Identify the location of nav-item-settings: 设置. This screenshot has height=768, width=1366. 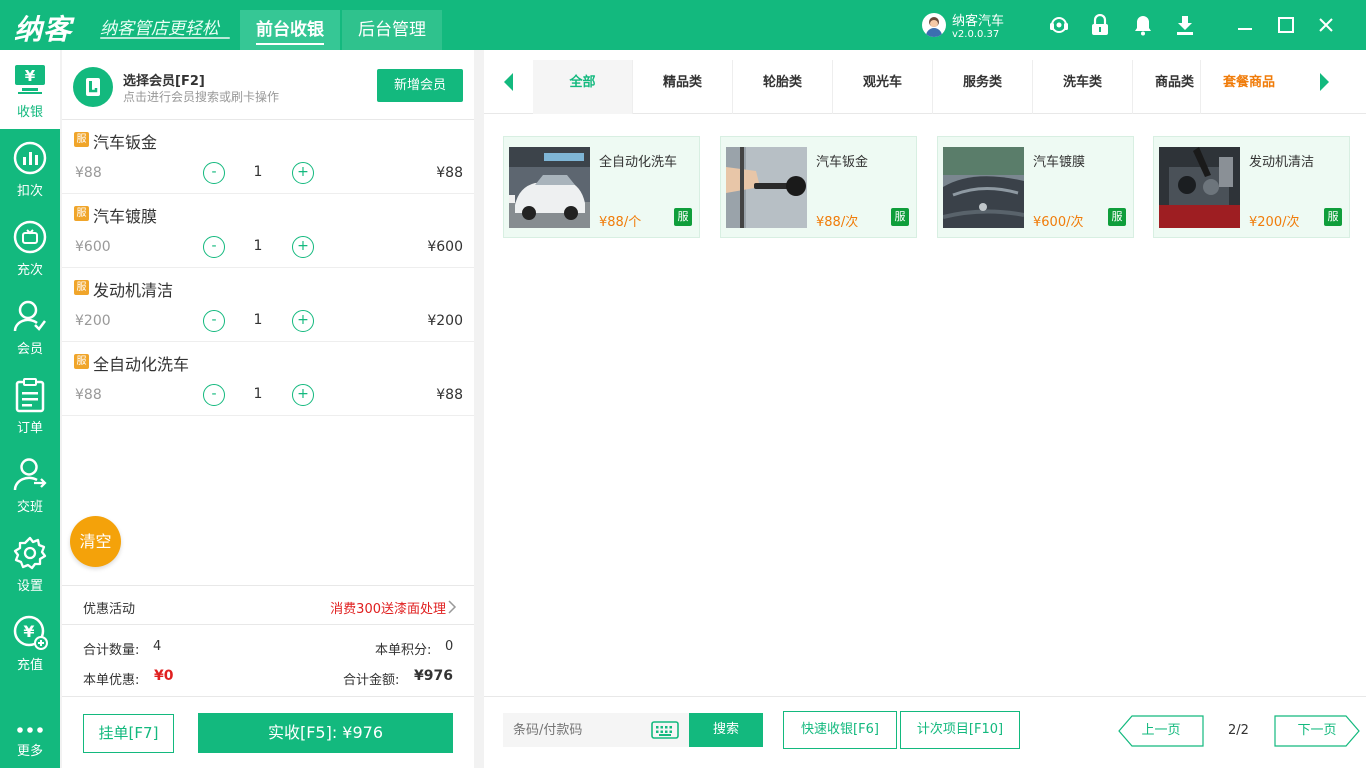
(30, 563).